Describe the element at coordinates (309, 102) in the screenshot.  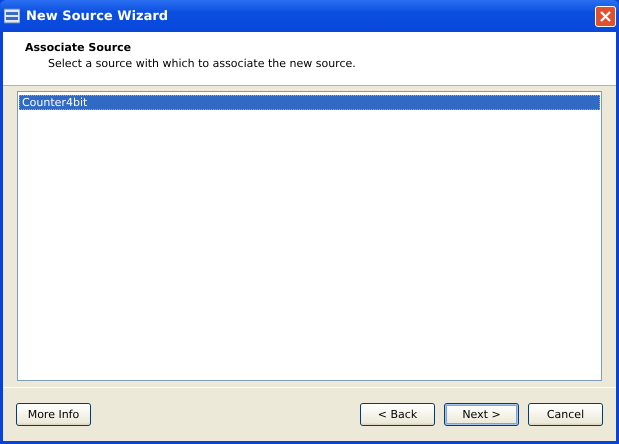
I see `source-item: Counter4bit` at that location.